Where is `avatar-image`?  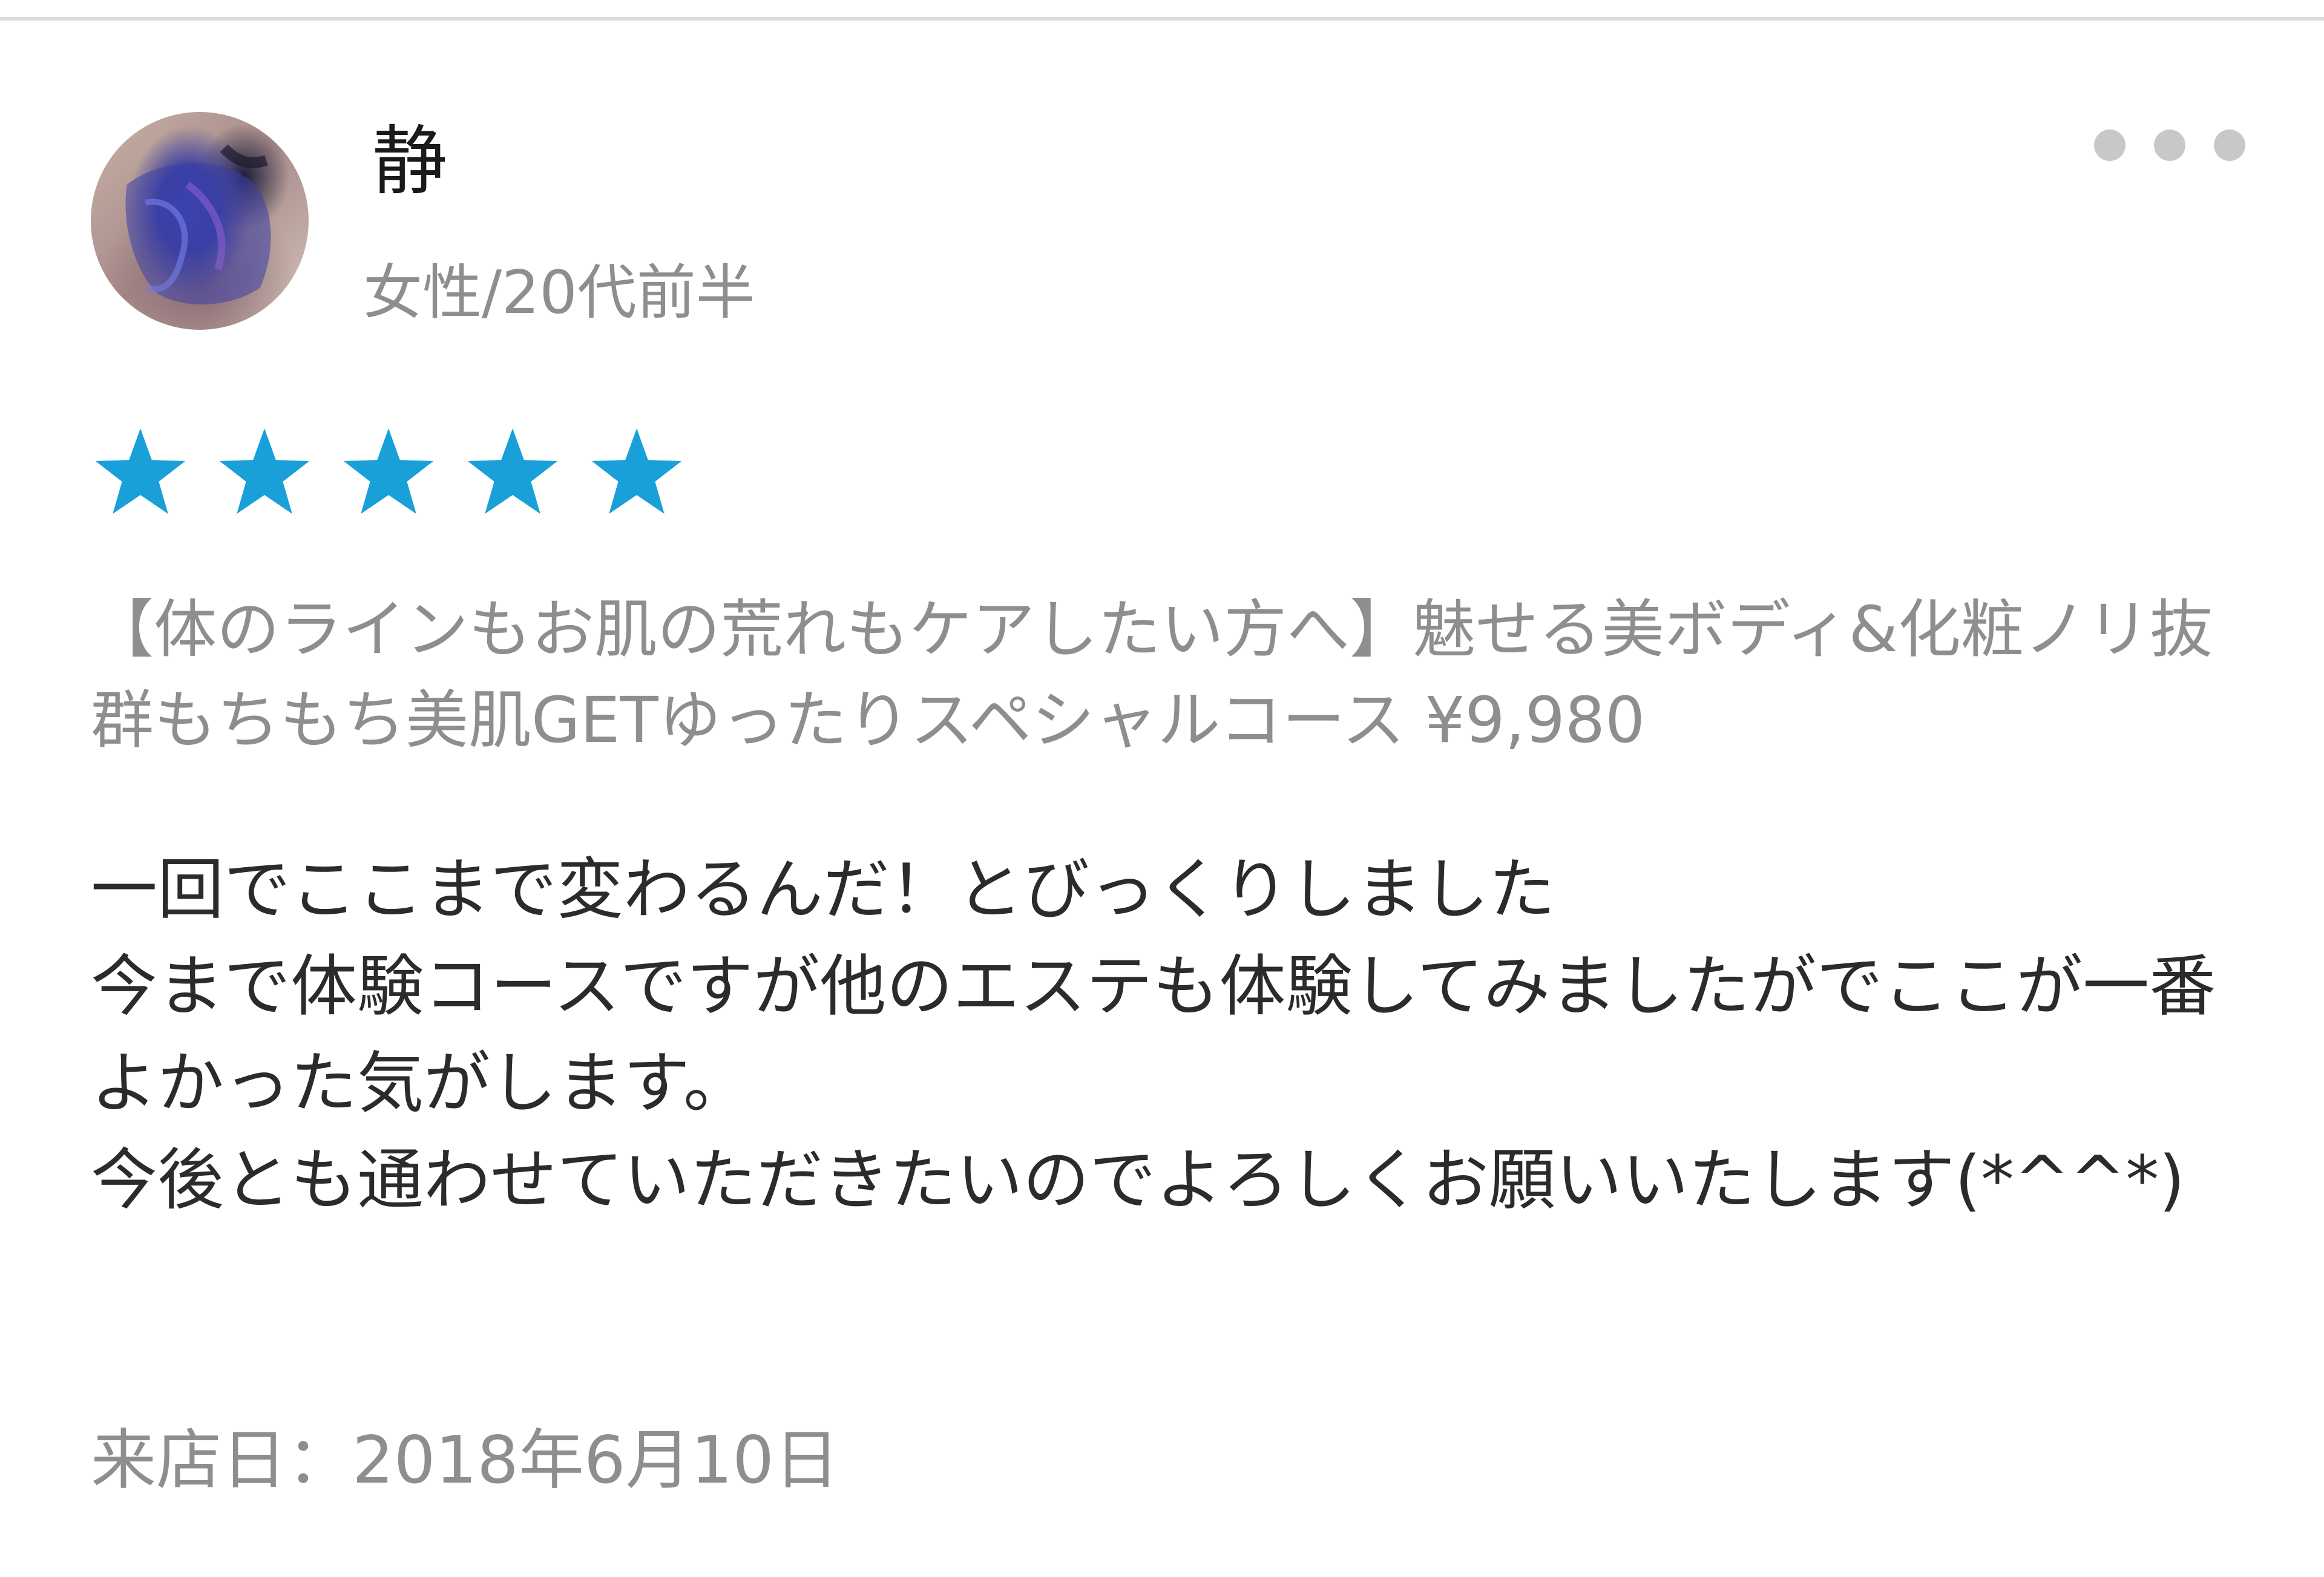
avatar-image is located at coordinates (198, 224).